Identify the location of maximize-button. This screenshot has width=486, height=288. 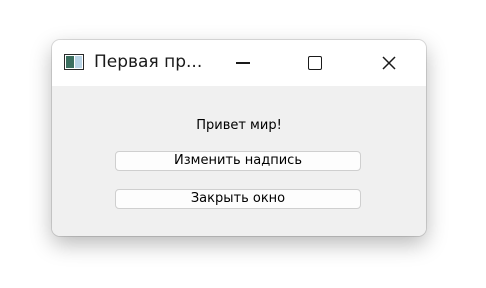
(315, 63).